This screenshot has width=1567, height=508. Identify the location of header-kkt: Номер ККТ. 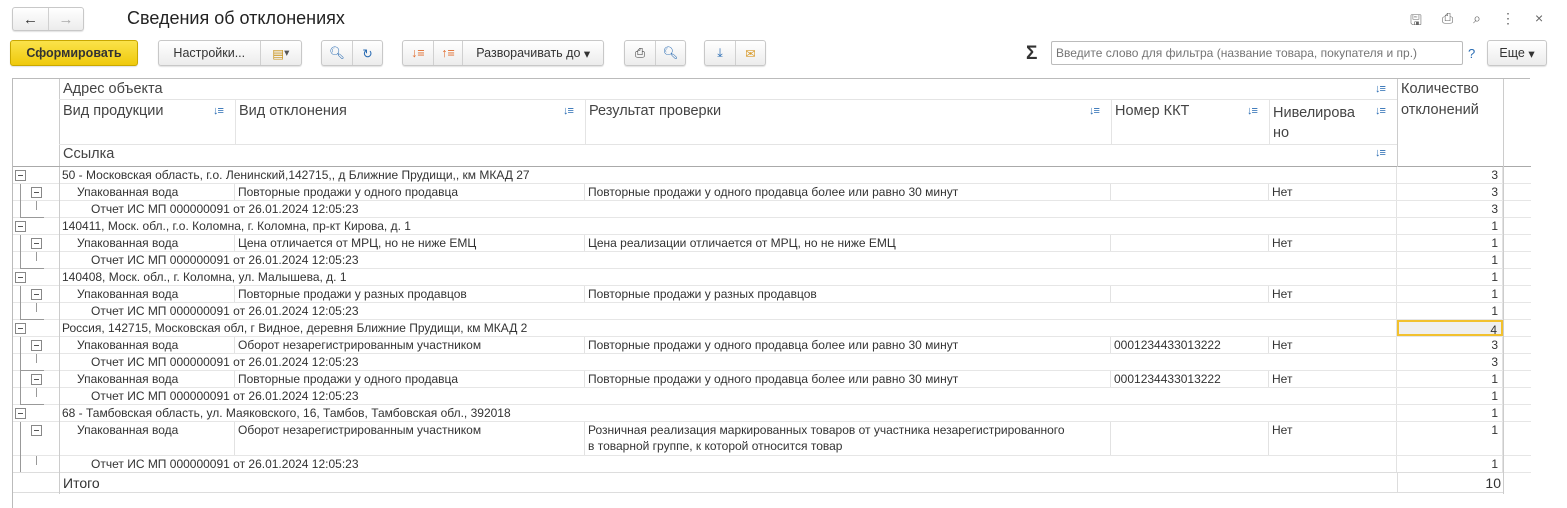
(1152, 111).